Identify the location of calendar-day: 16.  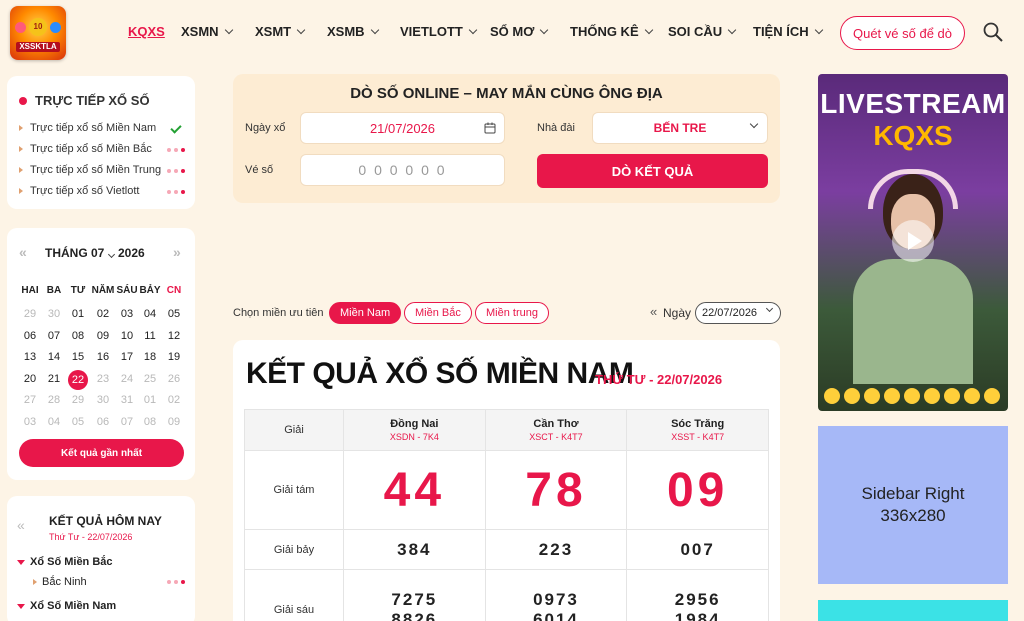
(103, 357).